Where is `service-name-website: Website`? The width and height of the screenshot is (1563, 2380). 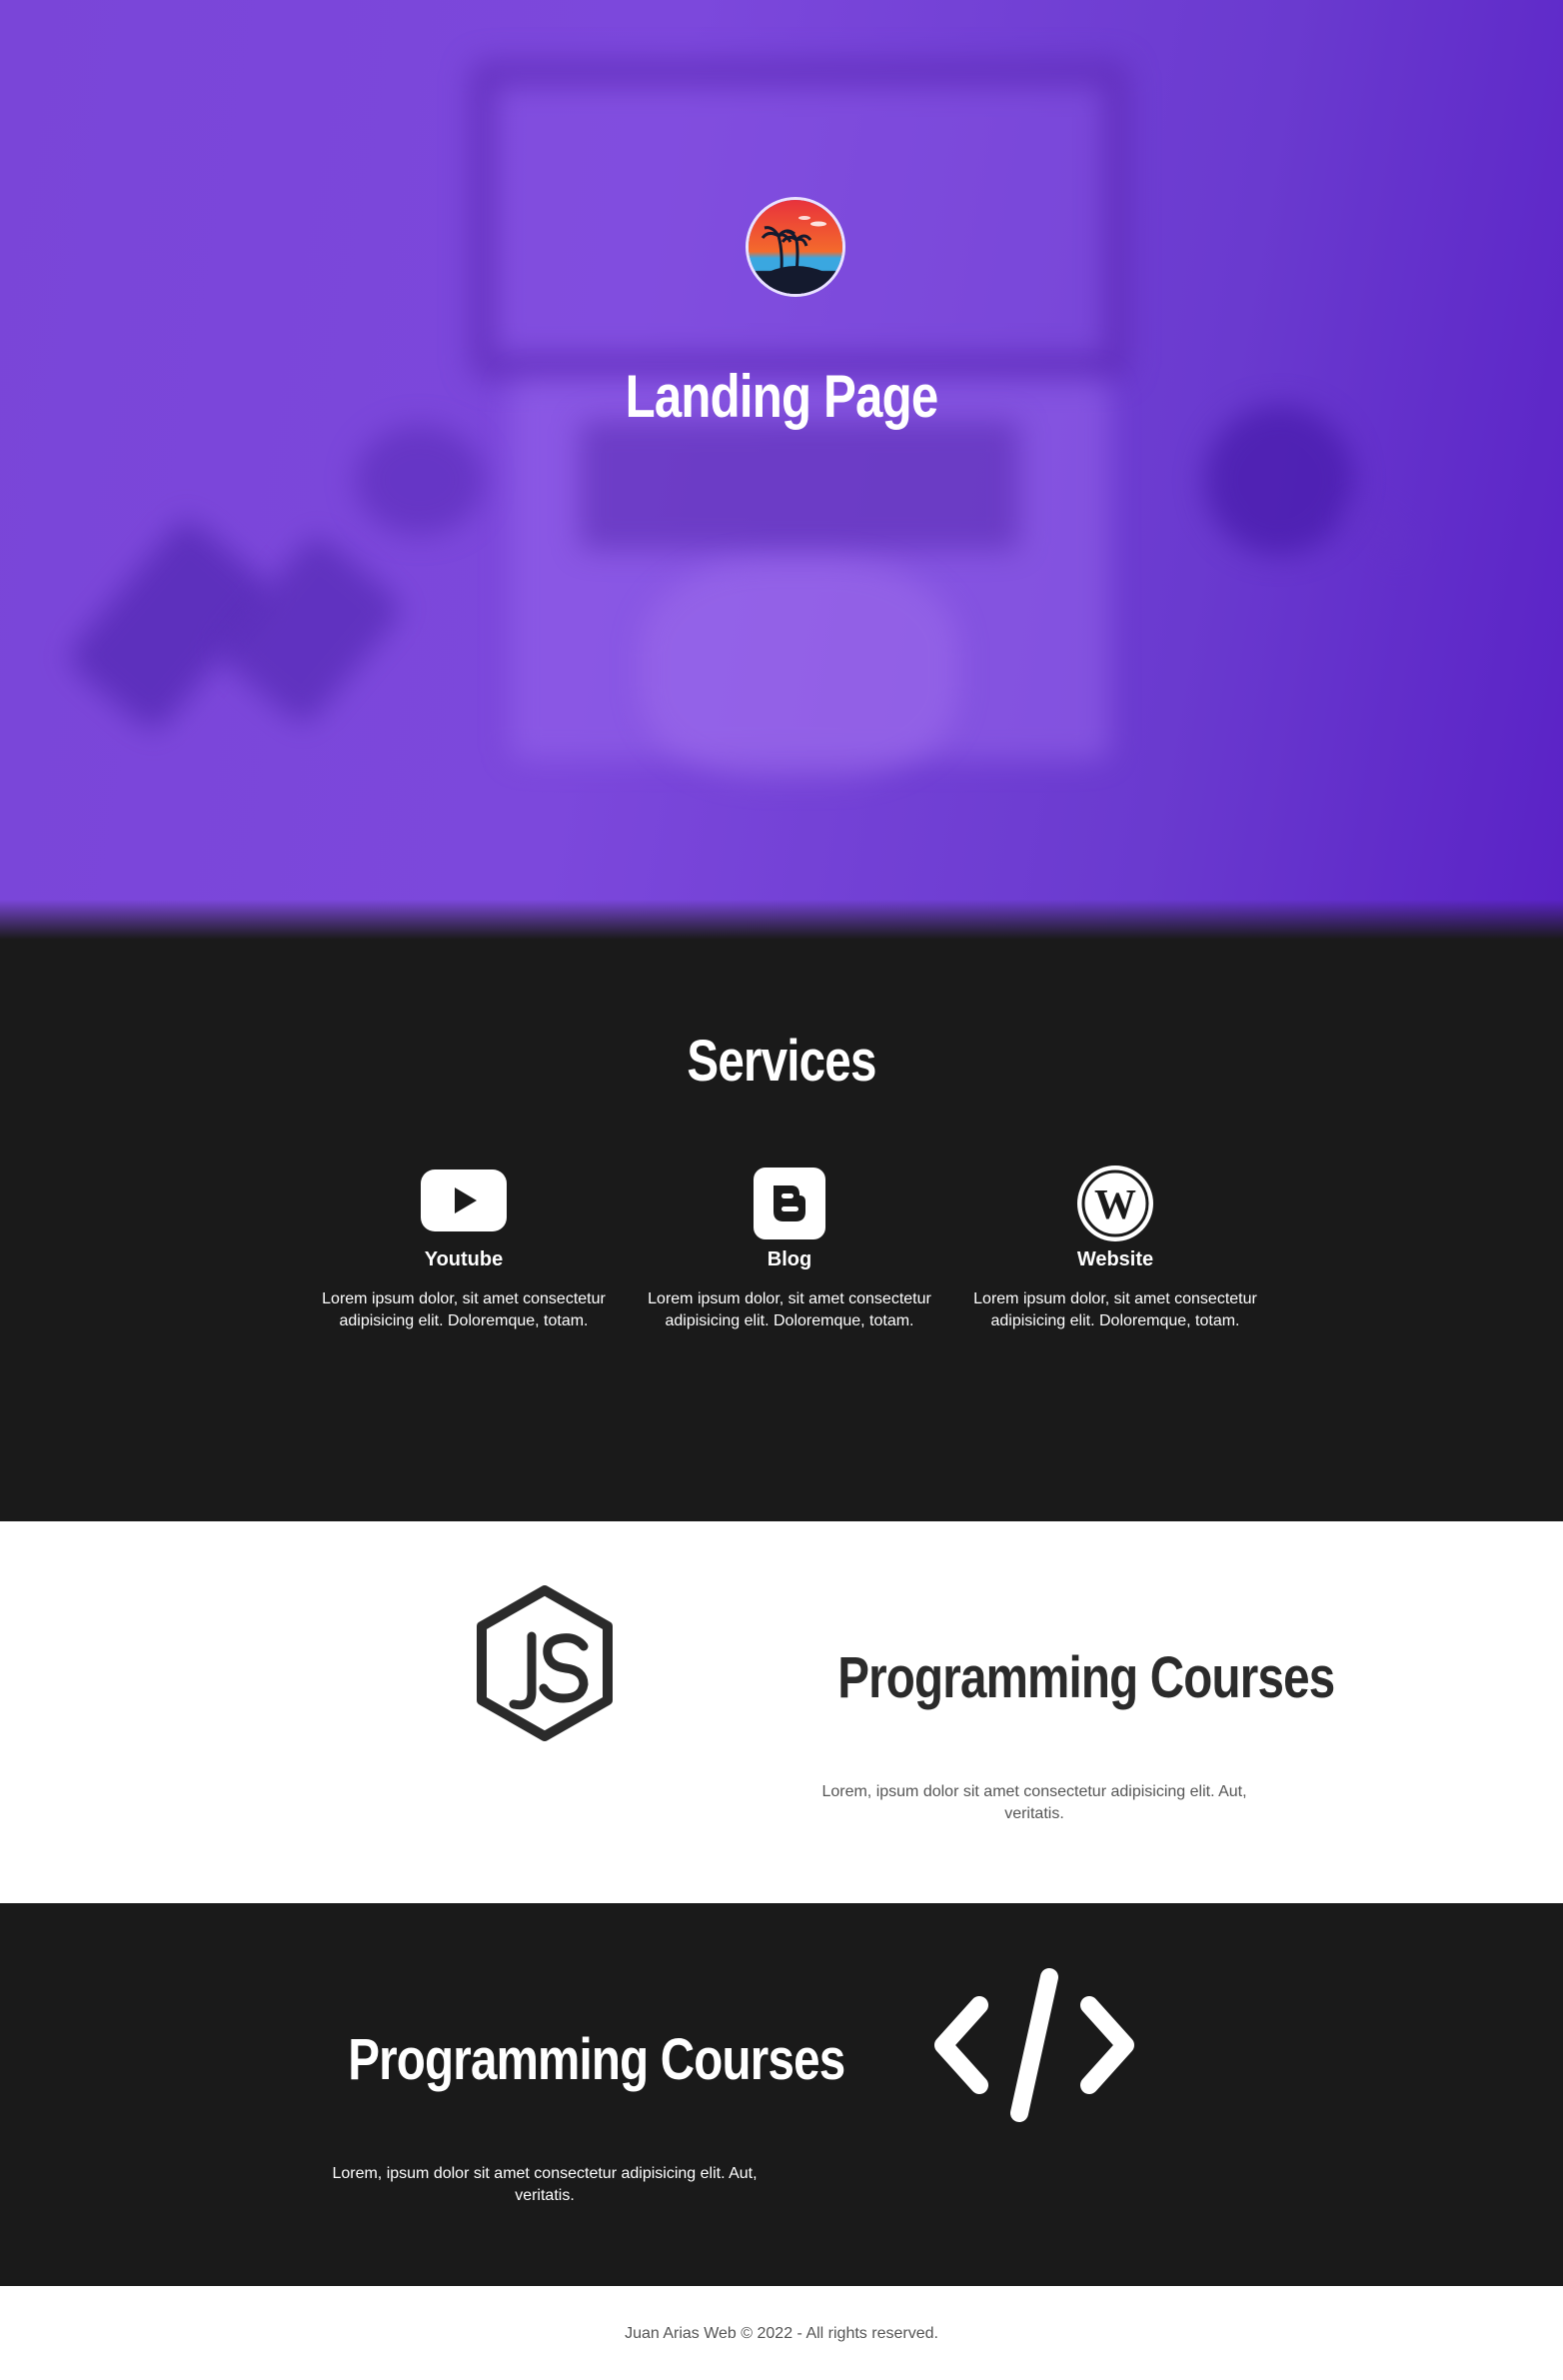 service-name-website: Website is located at coordinates (1115, 1259).